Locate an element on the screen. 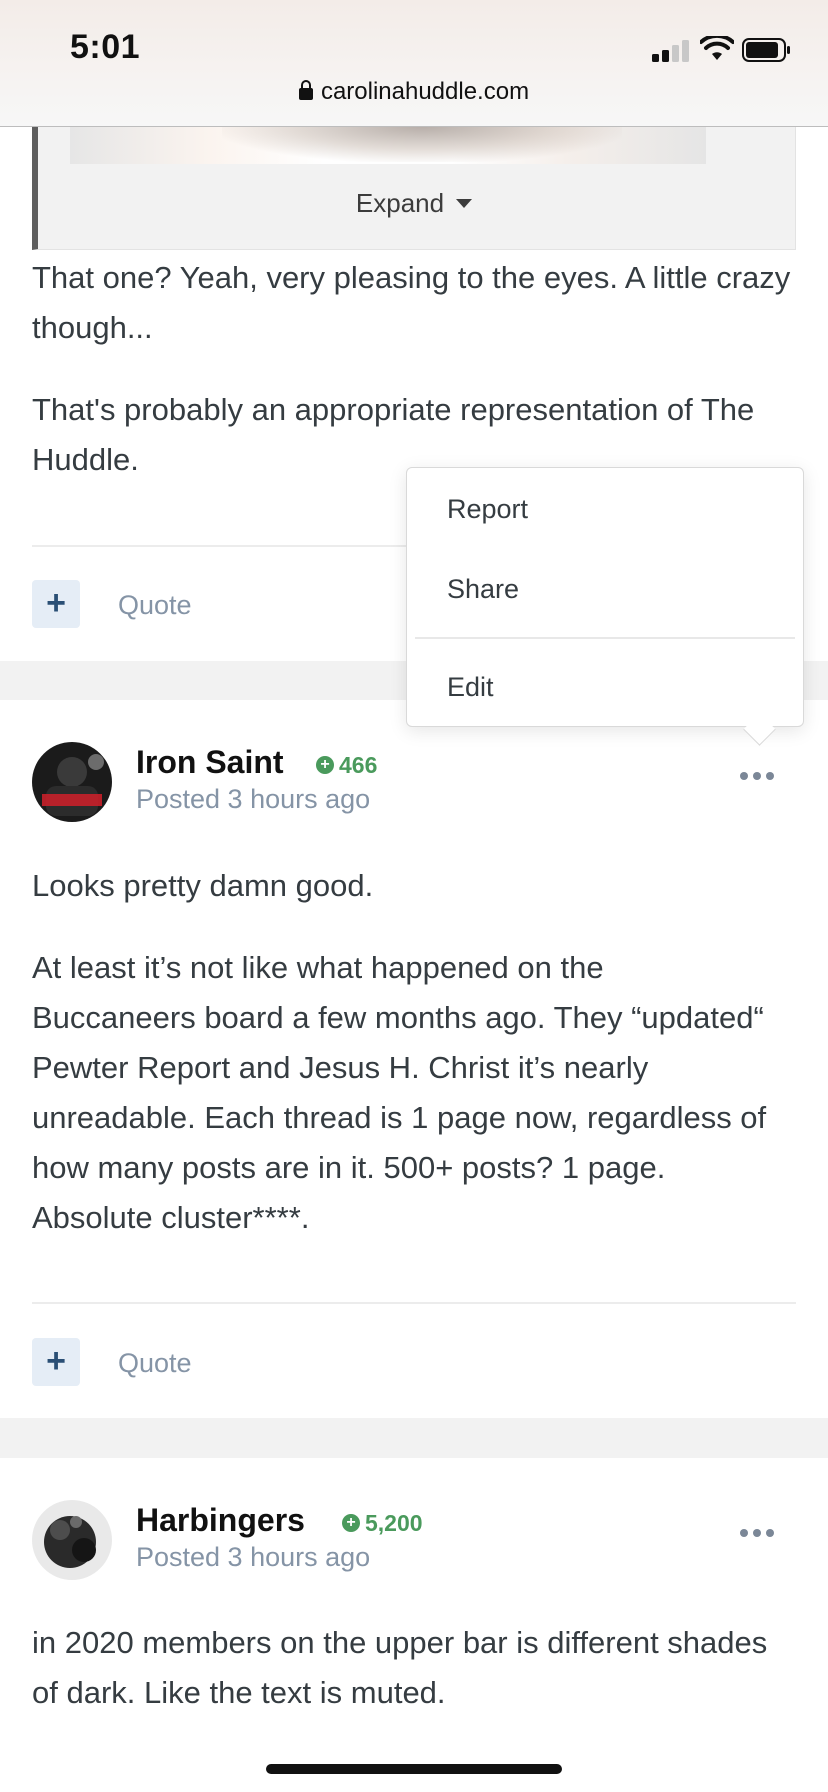 This screenshot has width=828, height=1792. lock-icon is located at coordinates (305, 90).